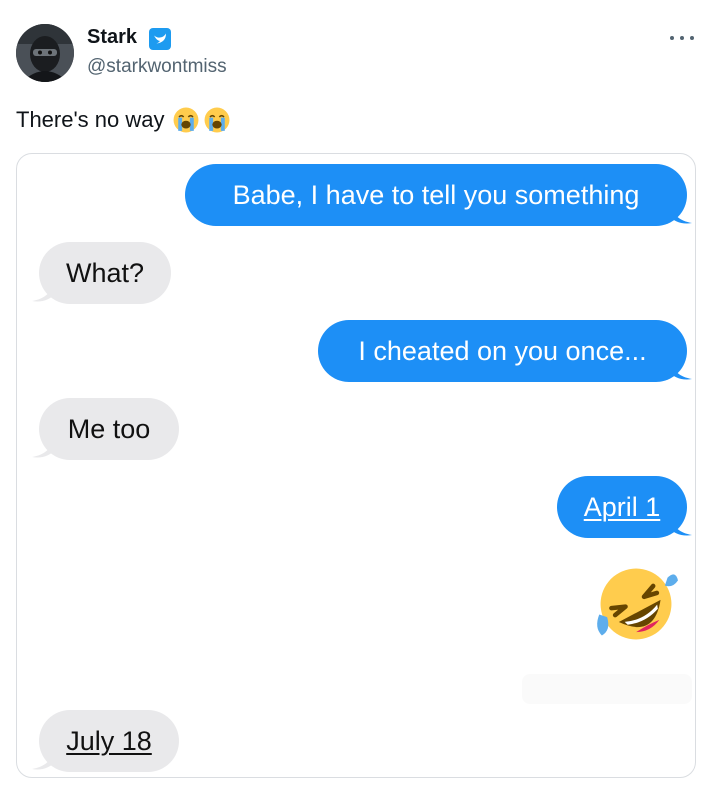 This screenshot has height=791, width=710. Describe the element at coordinates (637, 604) in the screenshot. I see `rolling-on-the-floor-laughing-icon` at that location.